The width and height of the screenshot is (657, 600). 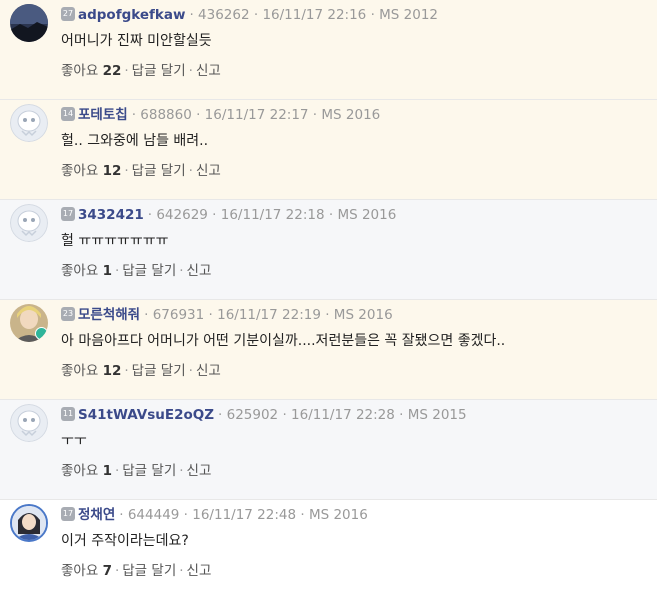 What do you see at coordinates (96, 515) in the screenshot?
I see `nickname-link: 정채연` at bounding box center [96, 515].